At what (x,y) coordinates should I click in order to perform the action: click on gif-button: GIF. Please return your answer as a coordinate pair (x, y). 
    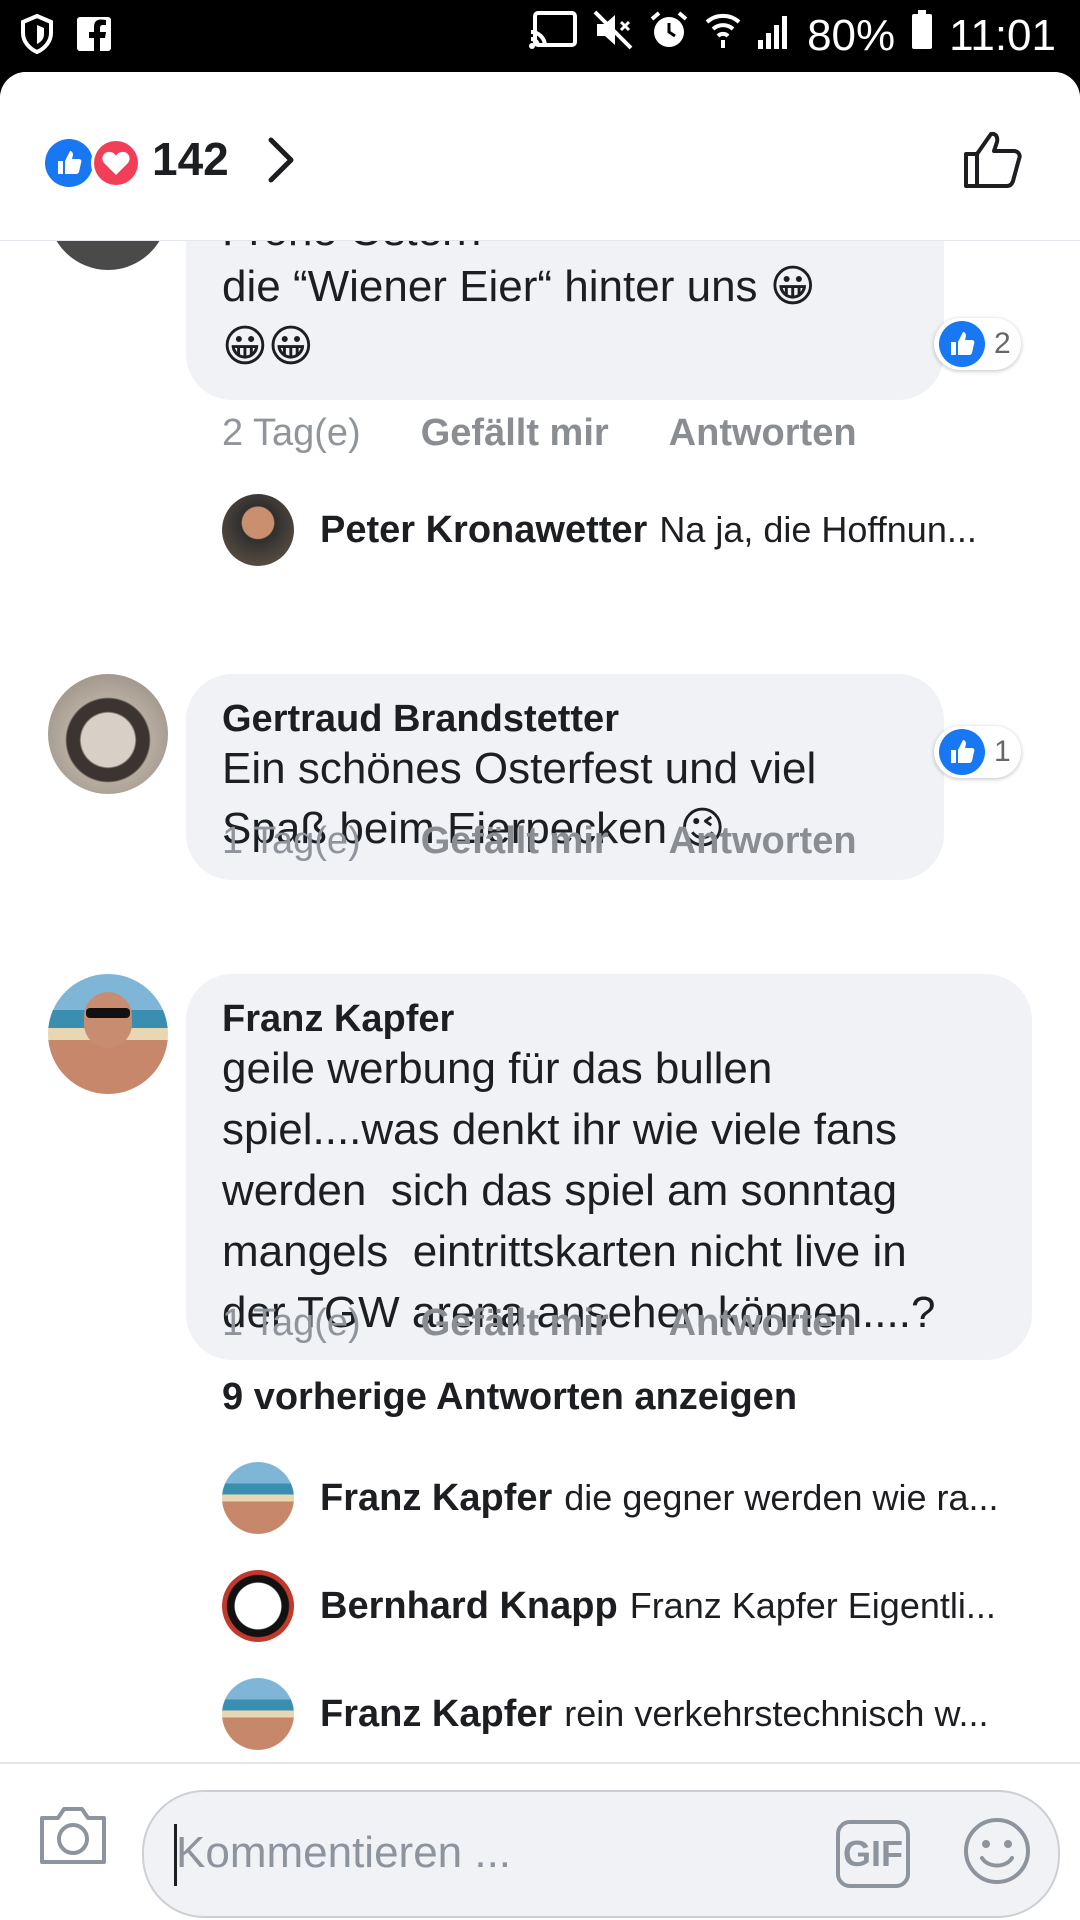
    Looking at the image, I should click on (873, 1854).